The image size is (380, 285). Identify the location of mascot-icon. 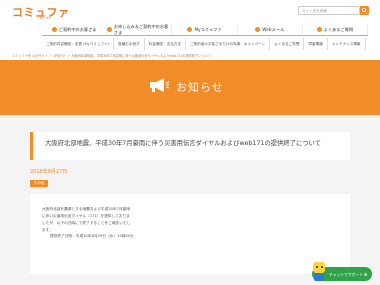
(319, 271).